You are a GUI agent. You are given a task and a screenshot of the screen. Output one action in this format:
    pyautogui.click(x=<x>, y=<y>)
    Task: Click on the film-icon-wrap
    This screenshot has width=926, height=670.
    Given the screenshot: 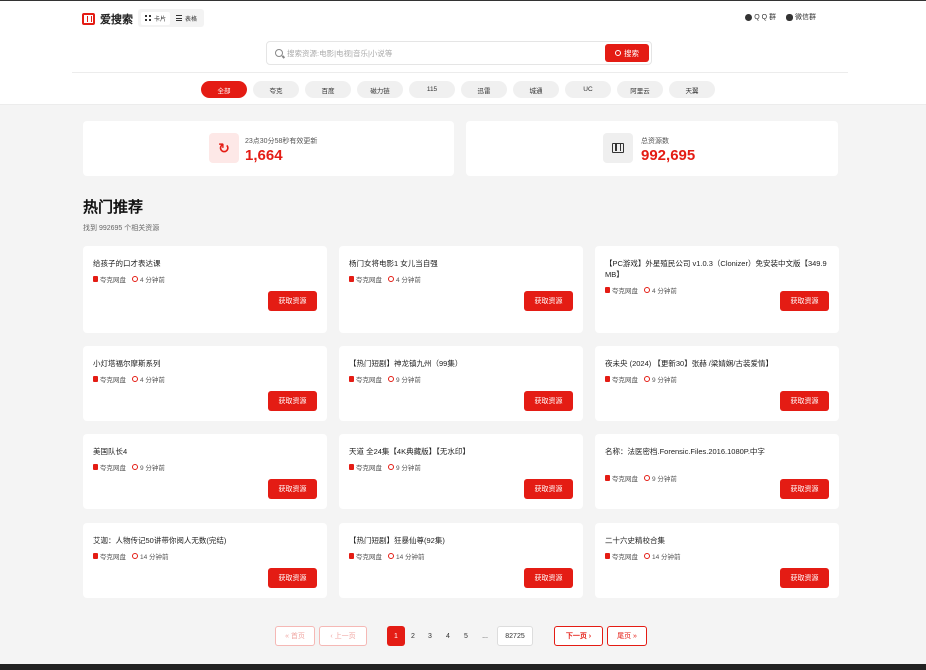 What is the action you would take?
    pyautogui.click(x=618, y=148)
    